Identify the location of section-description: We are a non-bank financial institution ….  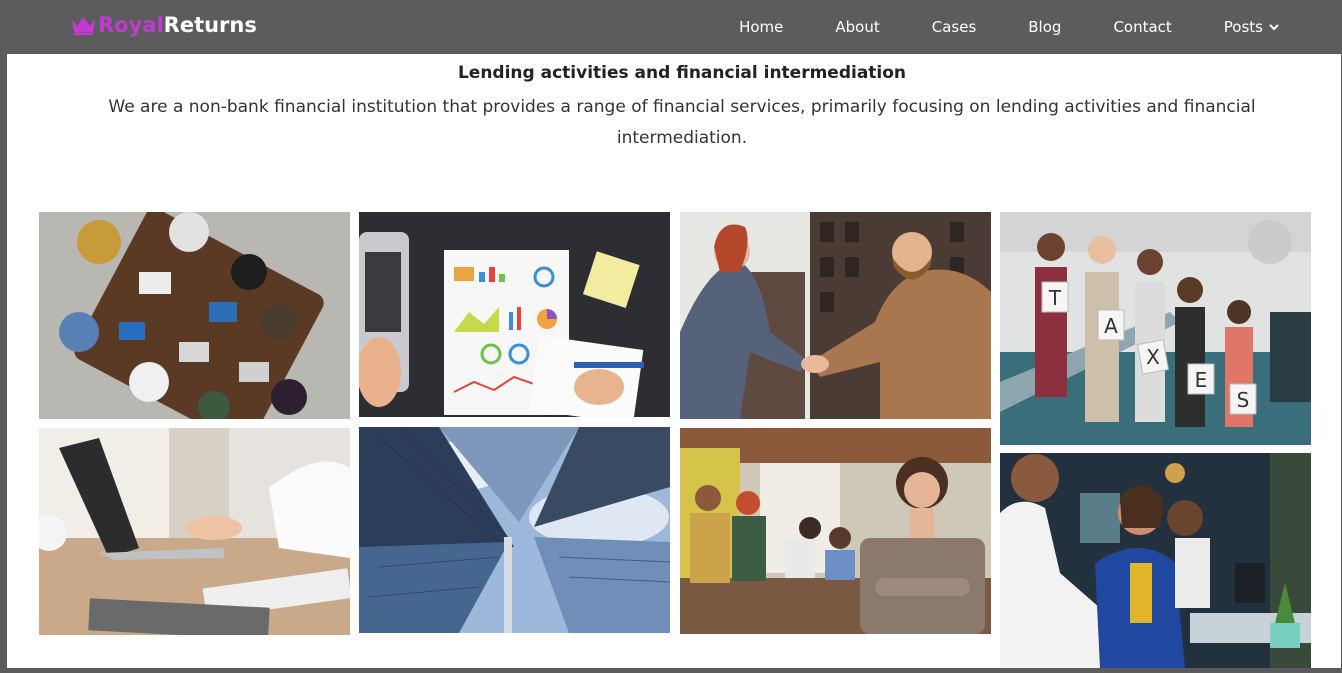
(682, 122).